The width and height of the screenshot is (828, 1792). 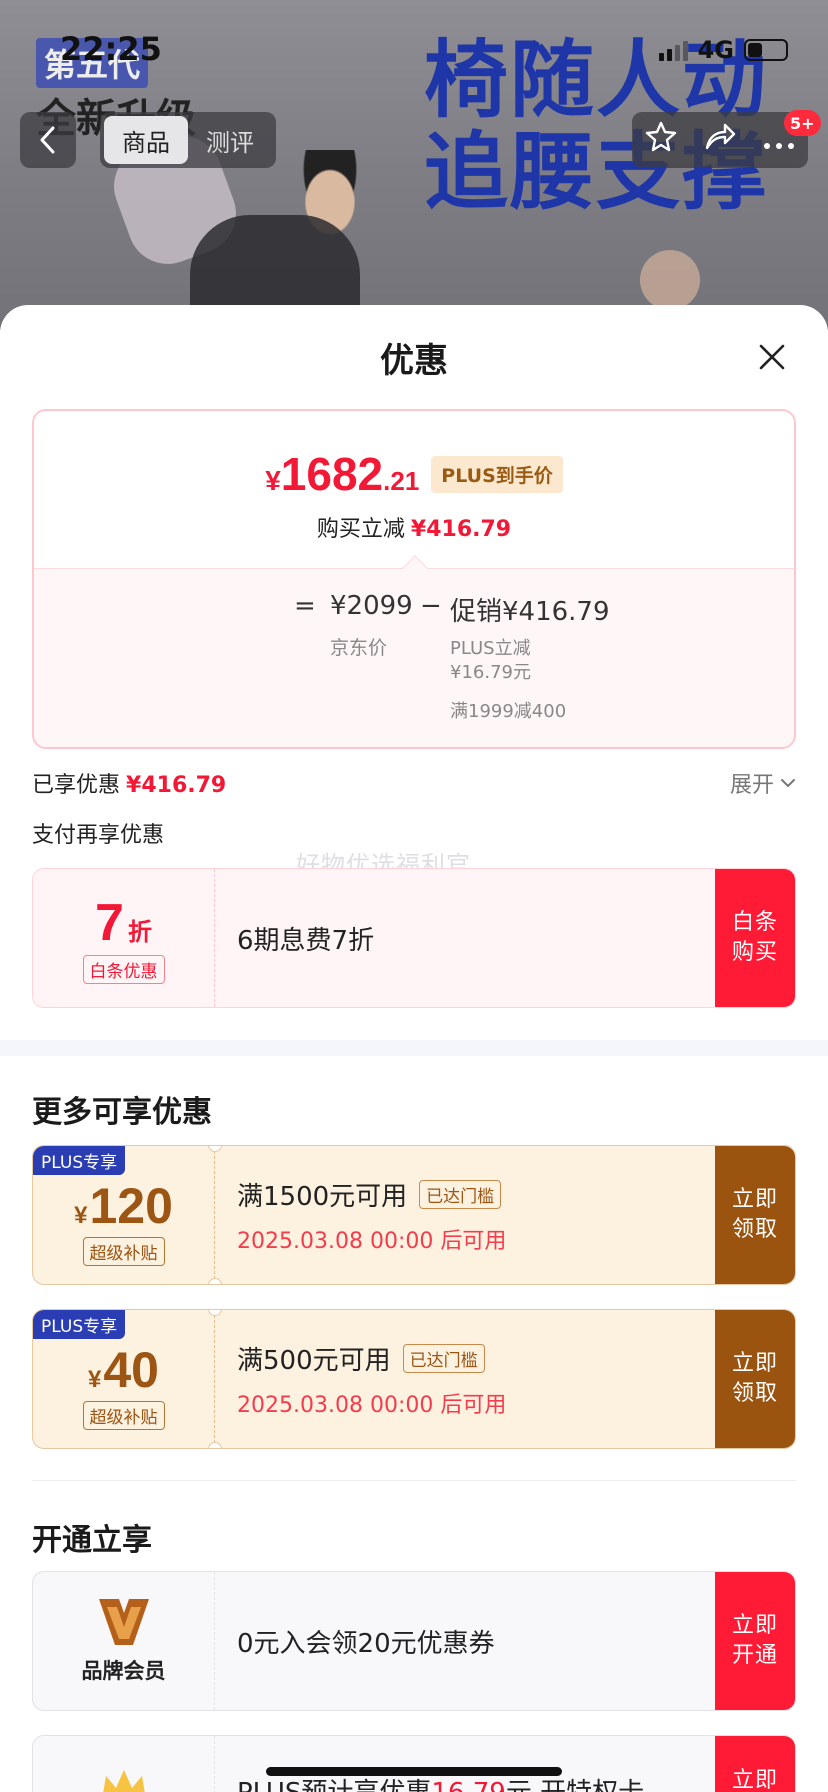 What do you see at coordinates (802, 123) in the screenshot?
I see `message-badge: 5+` at bounding box center [802, 123].